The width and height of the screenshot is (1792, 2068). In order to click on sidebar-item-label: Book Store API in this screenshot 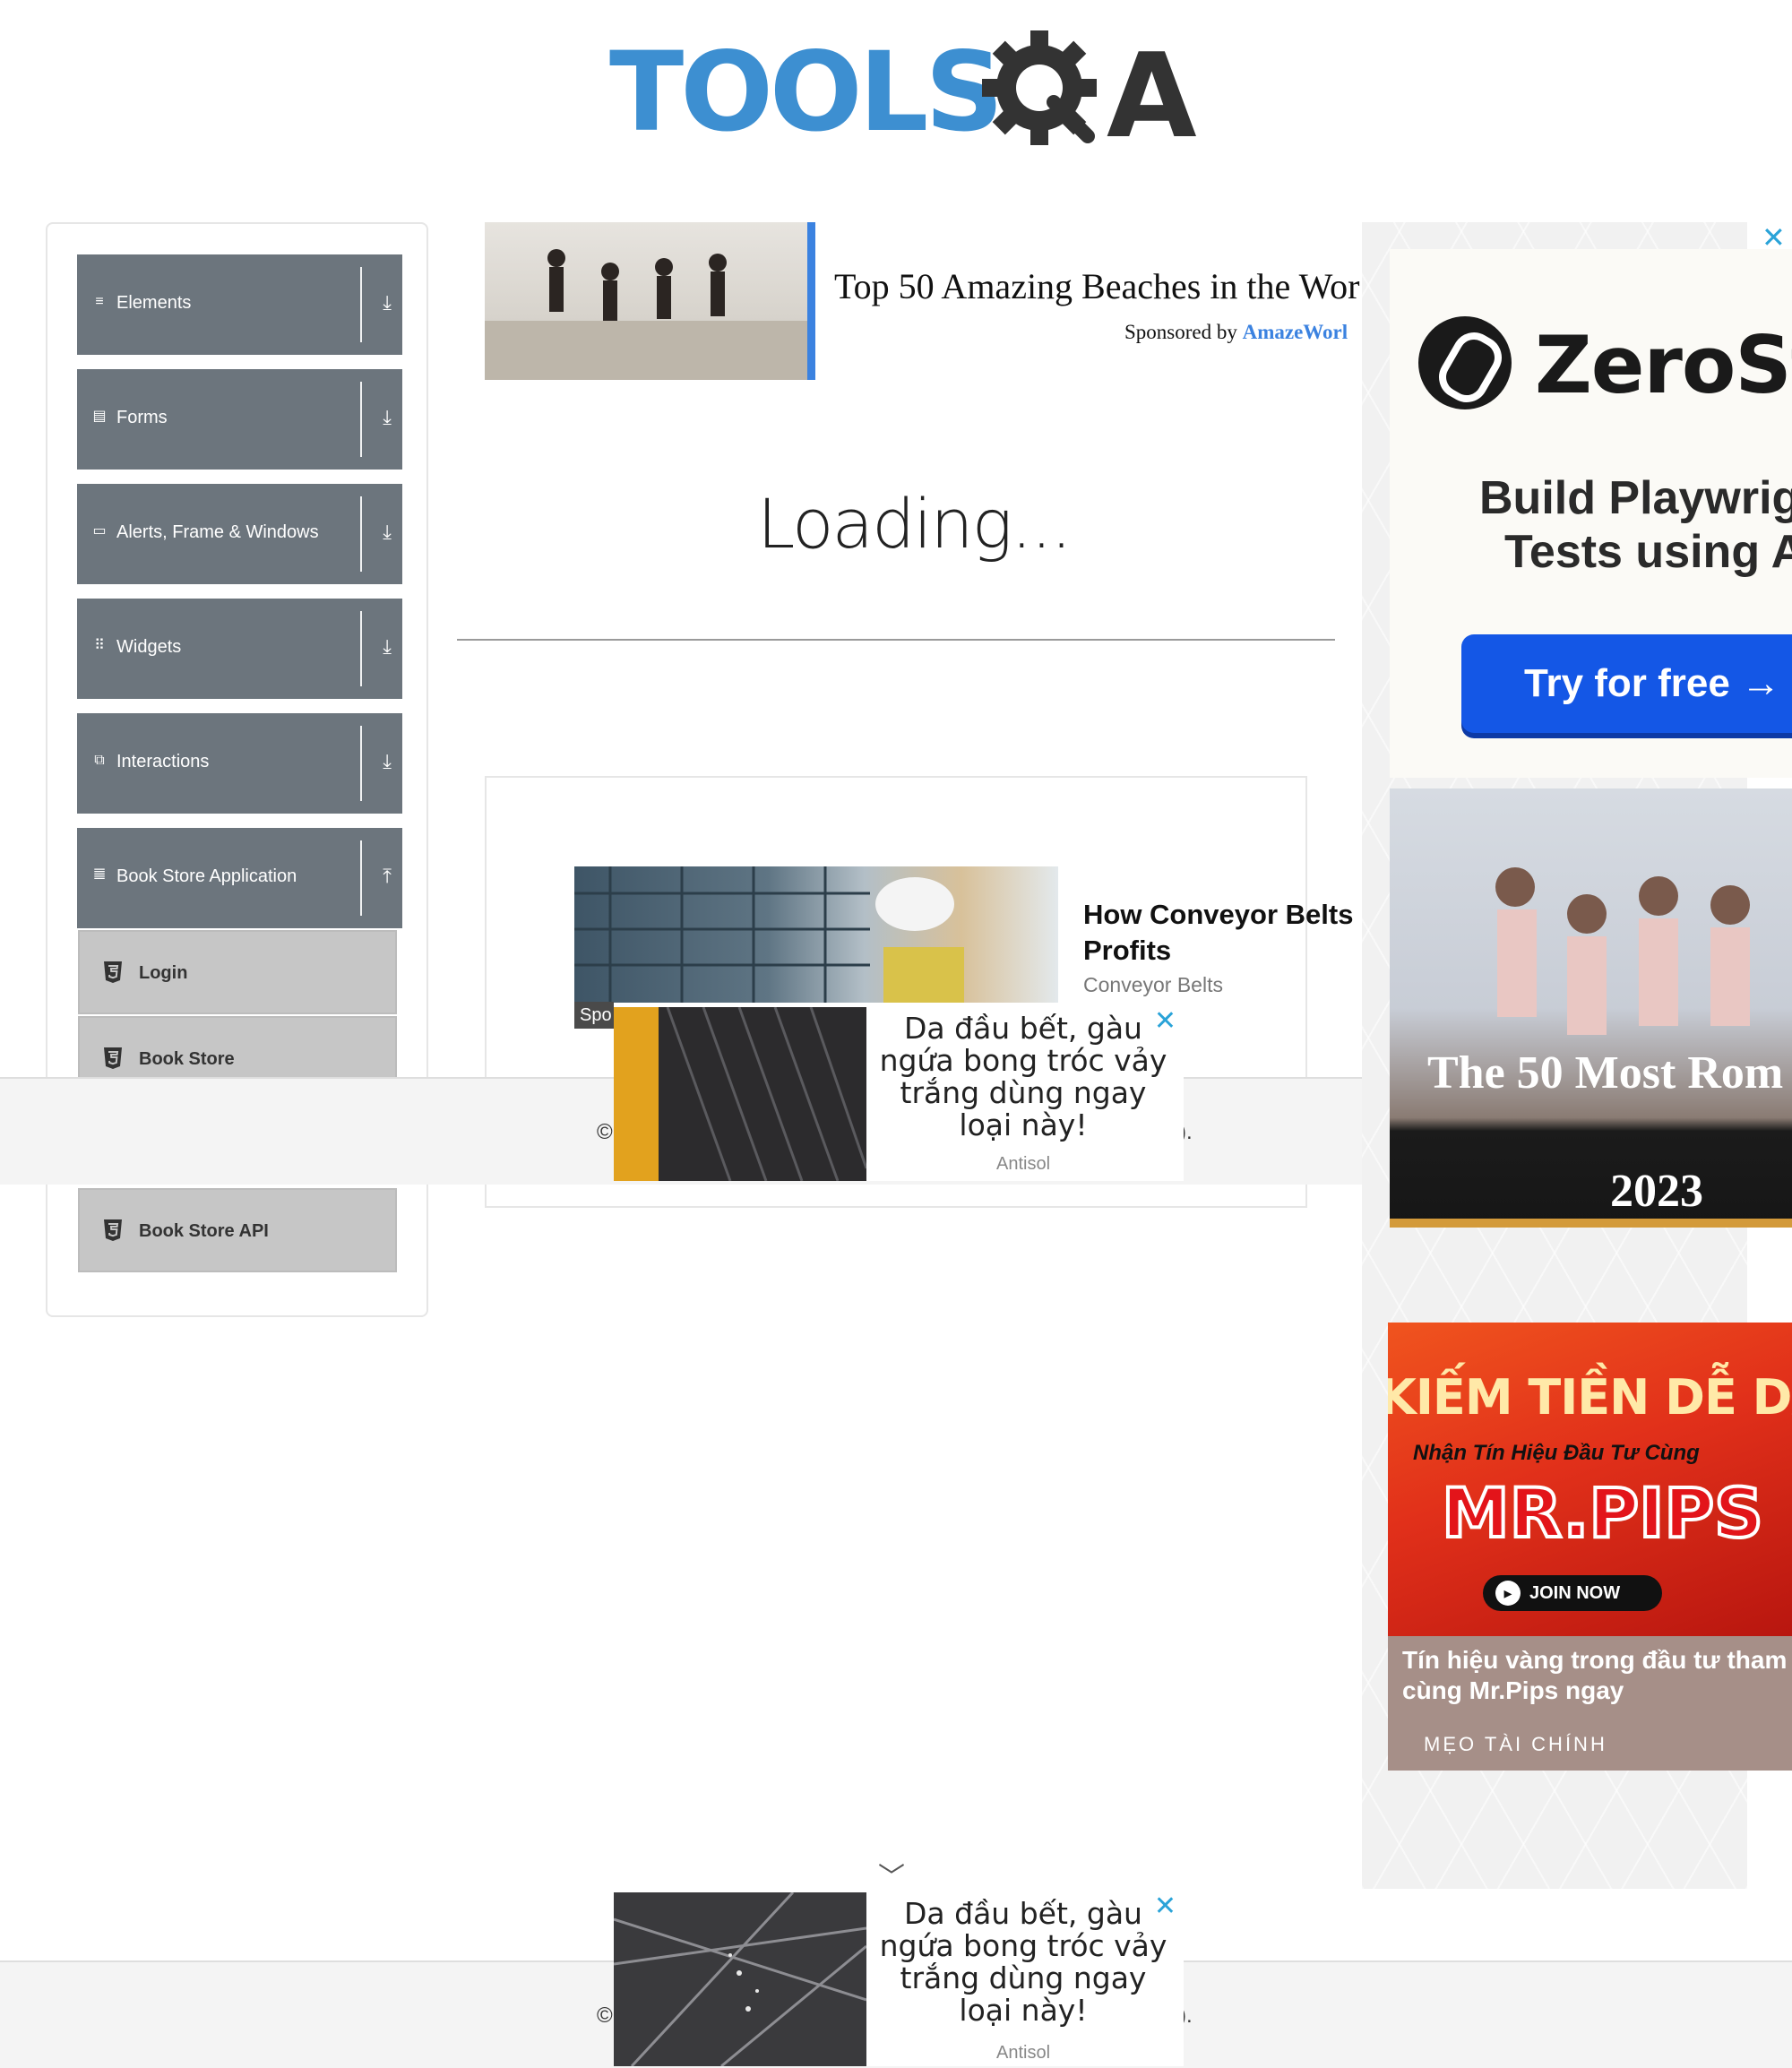, I will do `click(204, 1231)`.